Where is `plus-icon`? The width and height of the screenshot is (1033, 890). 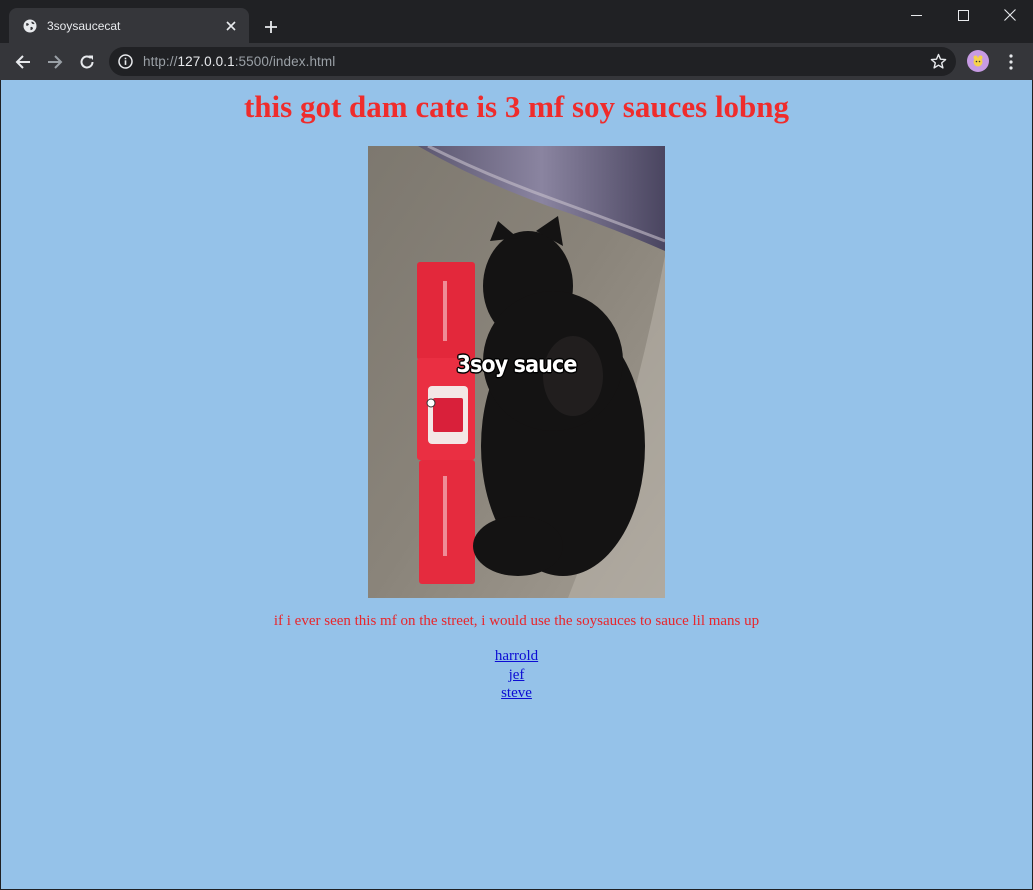 plus-icon is located at coordinates (271, 27).